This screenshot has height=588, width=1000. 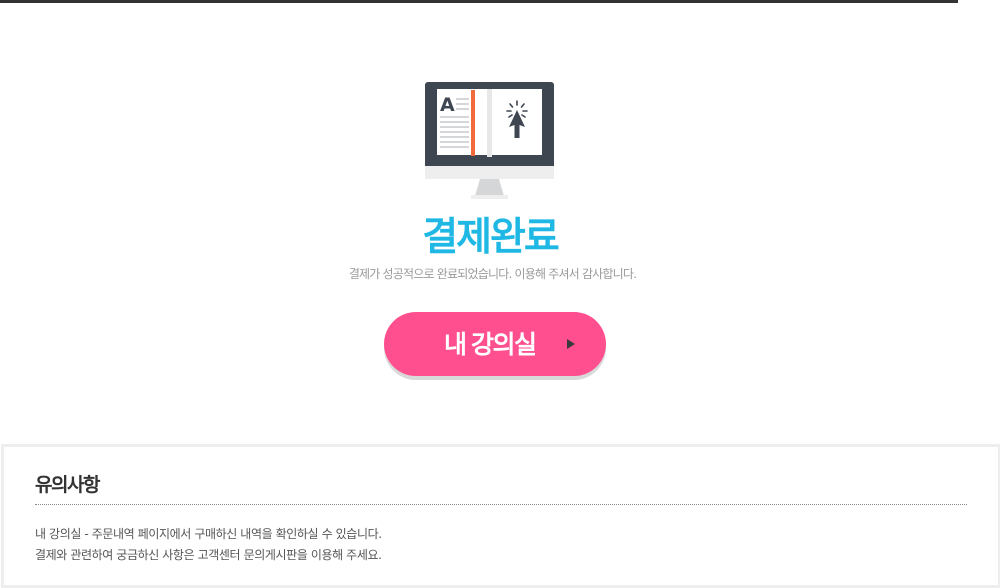 What do you see at coordinates (67, 485) in the screenshot?
I see `notice-title: 유의사항` at bounding box center [67, 485].